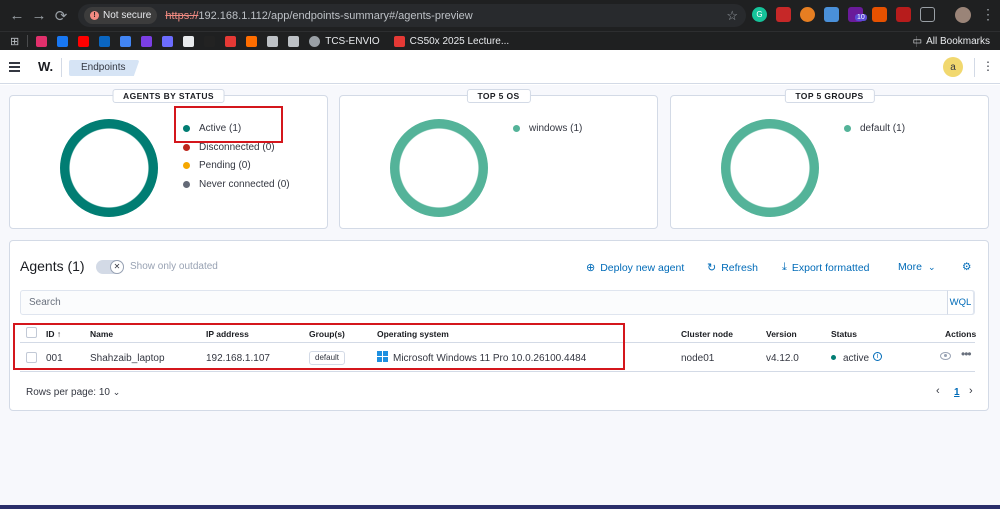 This screenshot has width=1000, height=509. What do you see at coordinates (352, 41) in the screenshot?
I see `bookmark-label: TCS-ENVIO` at bounding box center [352, 41].